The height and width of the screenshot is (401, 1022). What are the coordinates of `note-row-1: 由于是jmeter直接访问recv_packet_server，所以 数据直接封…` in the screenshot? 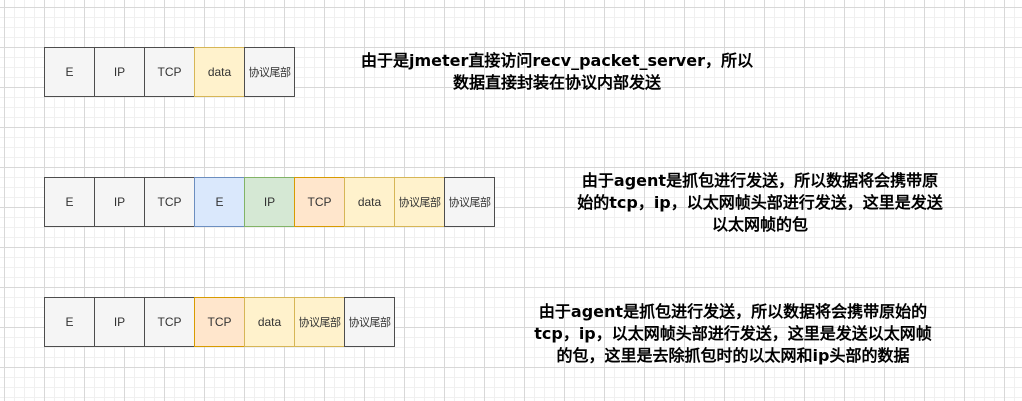 It's located at (557, 72).